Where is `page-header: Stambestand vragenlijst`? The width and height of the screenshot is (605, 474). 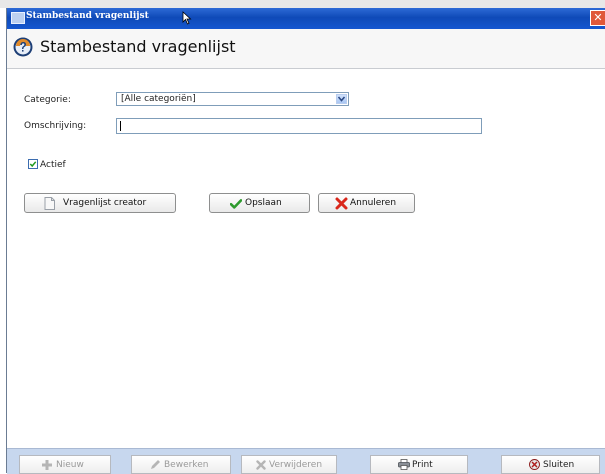
page-header: Stambestand vragenlijst is located at coordinates (306, 49).